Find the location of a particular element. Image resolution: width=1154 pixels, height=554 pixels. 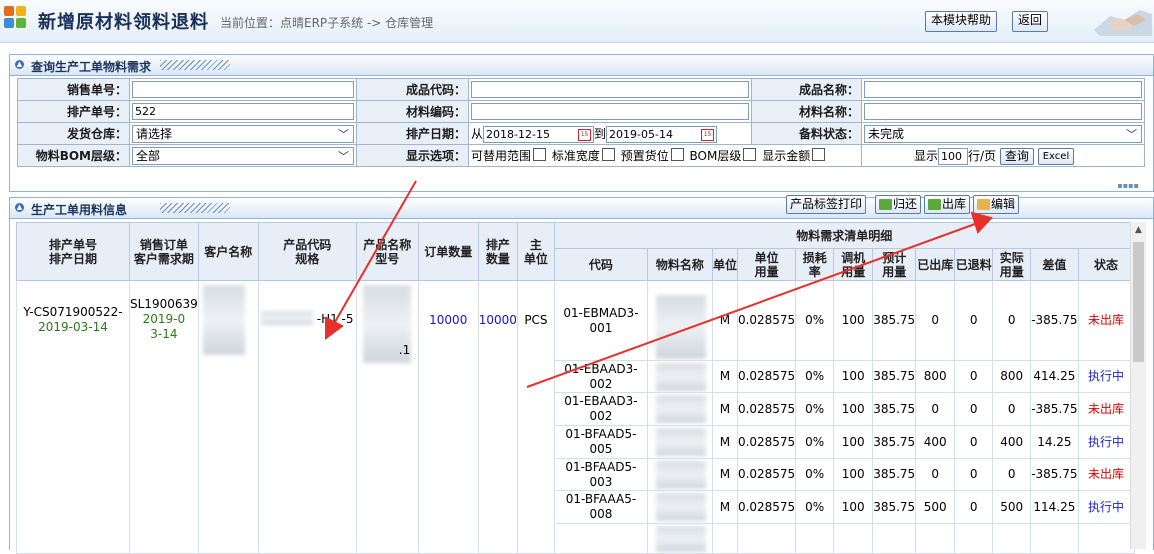

page-title: 新增原材料领料退料 is located at coordinates (123, 22).